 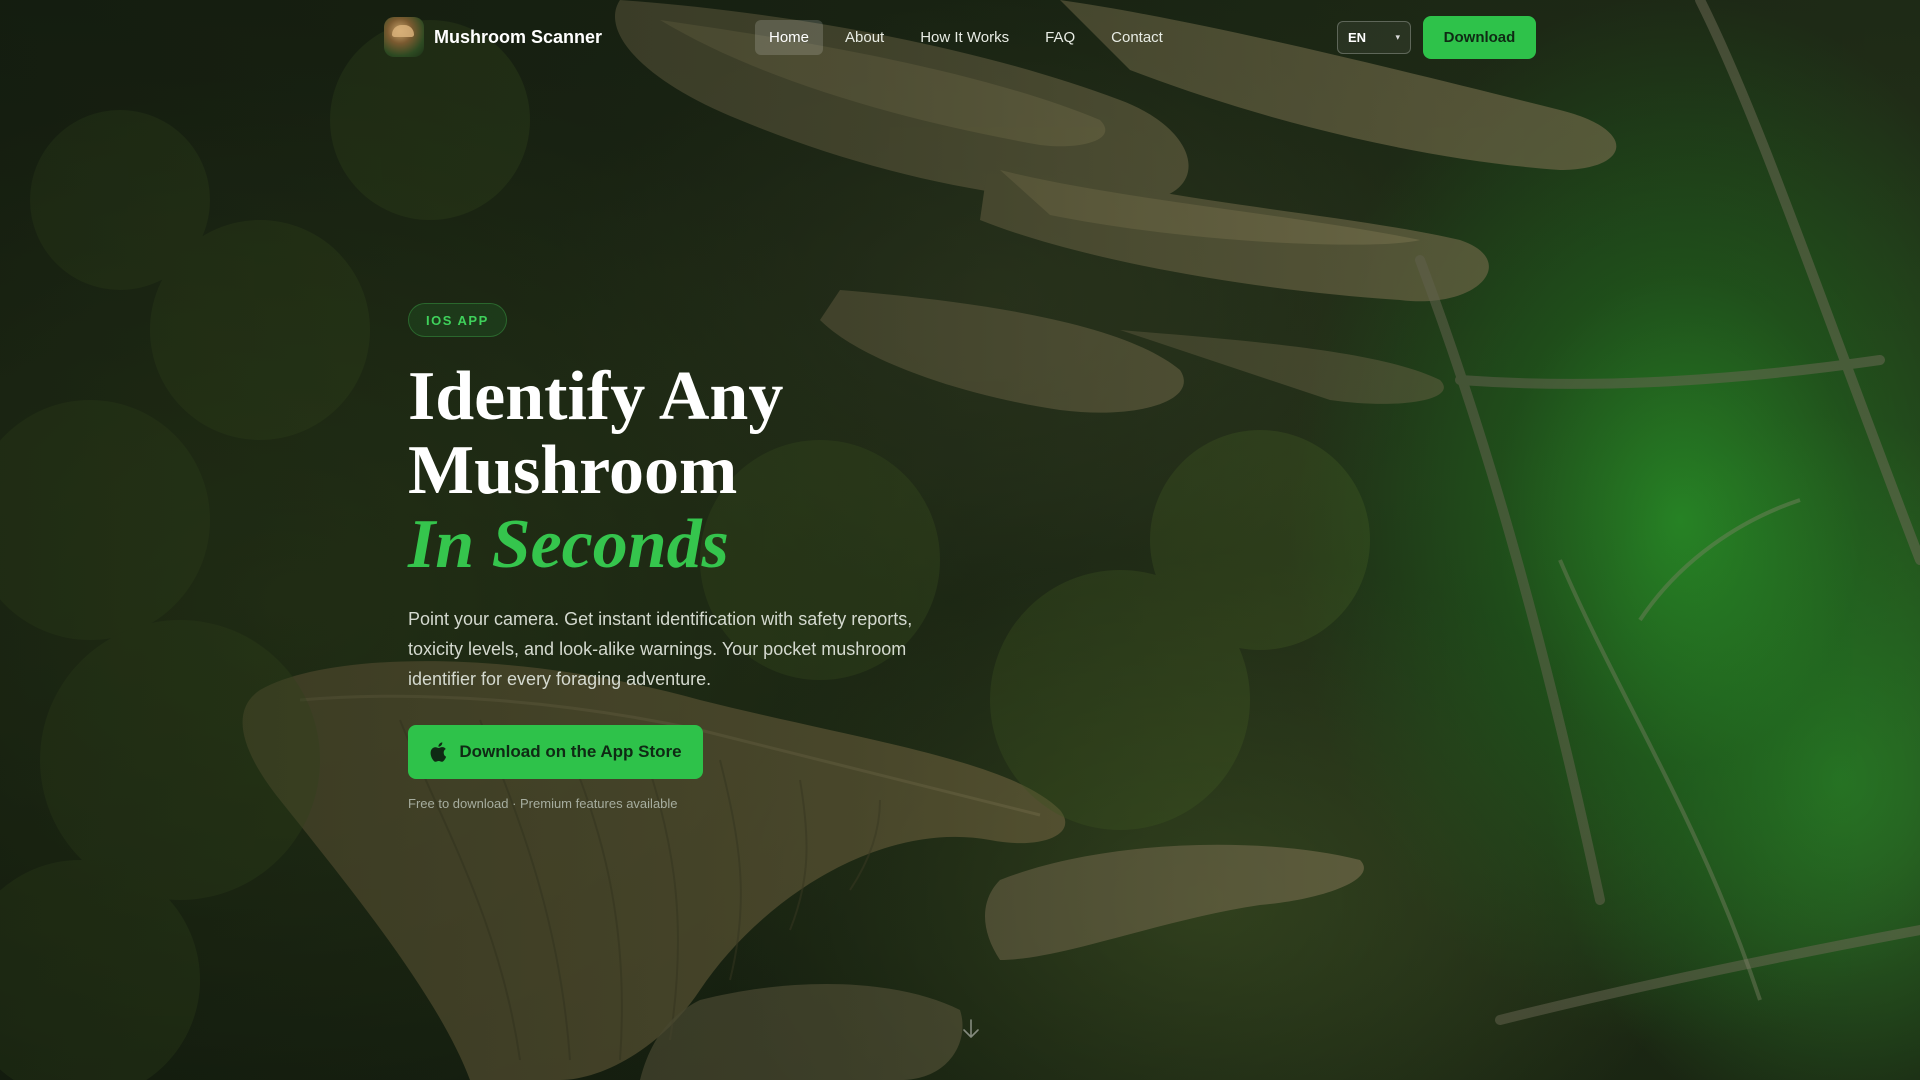 I want to click on nav-item-faq: FAQ, so click(x=1060, y=37).